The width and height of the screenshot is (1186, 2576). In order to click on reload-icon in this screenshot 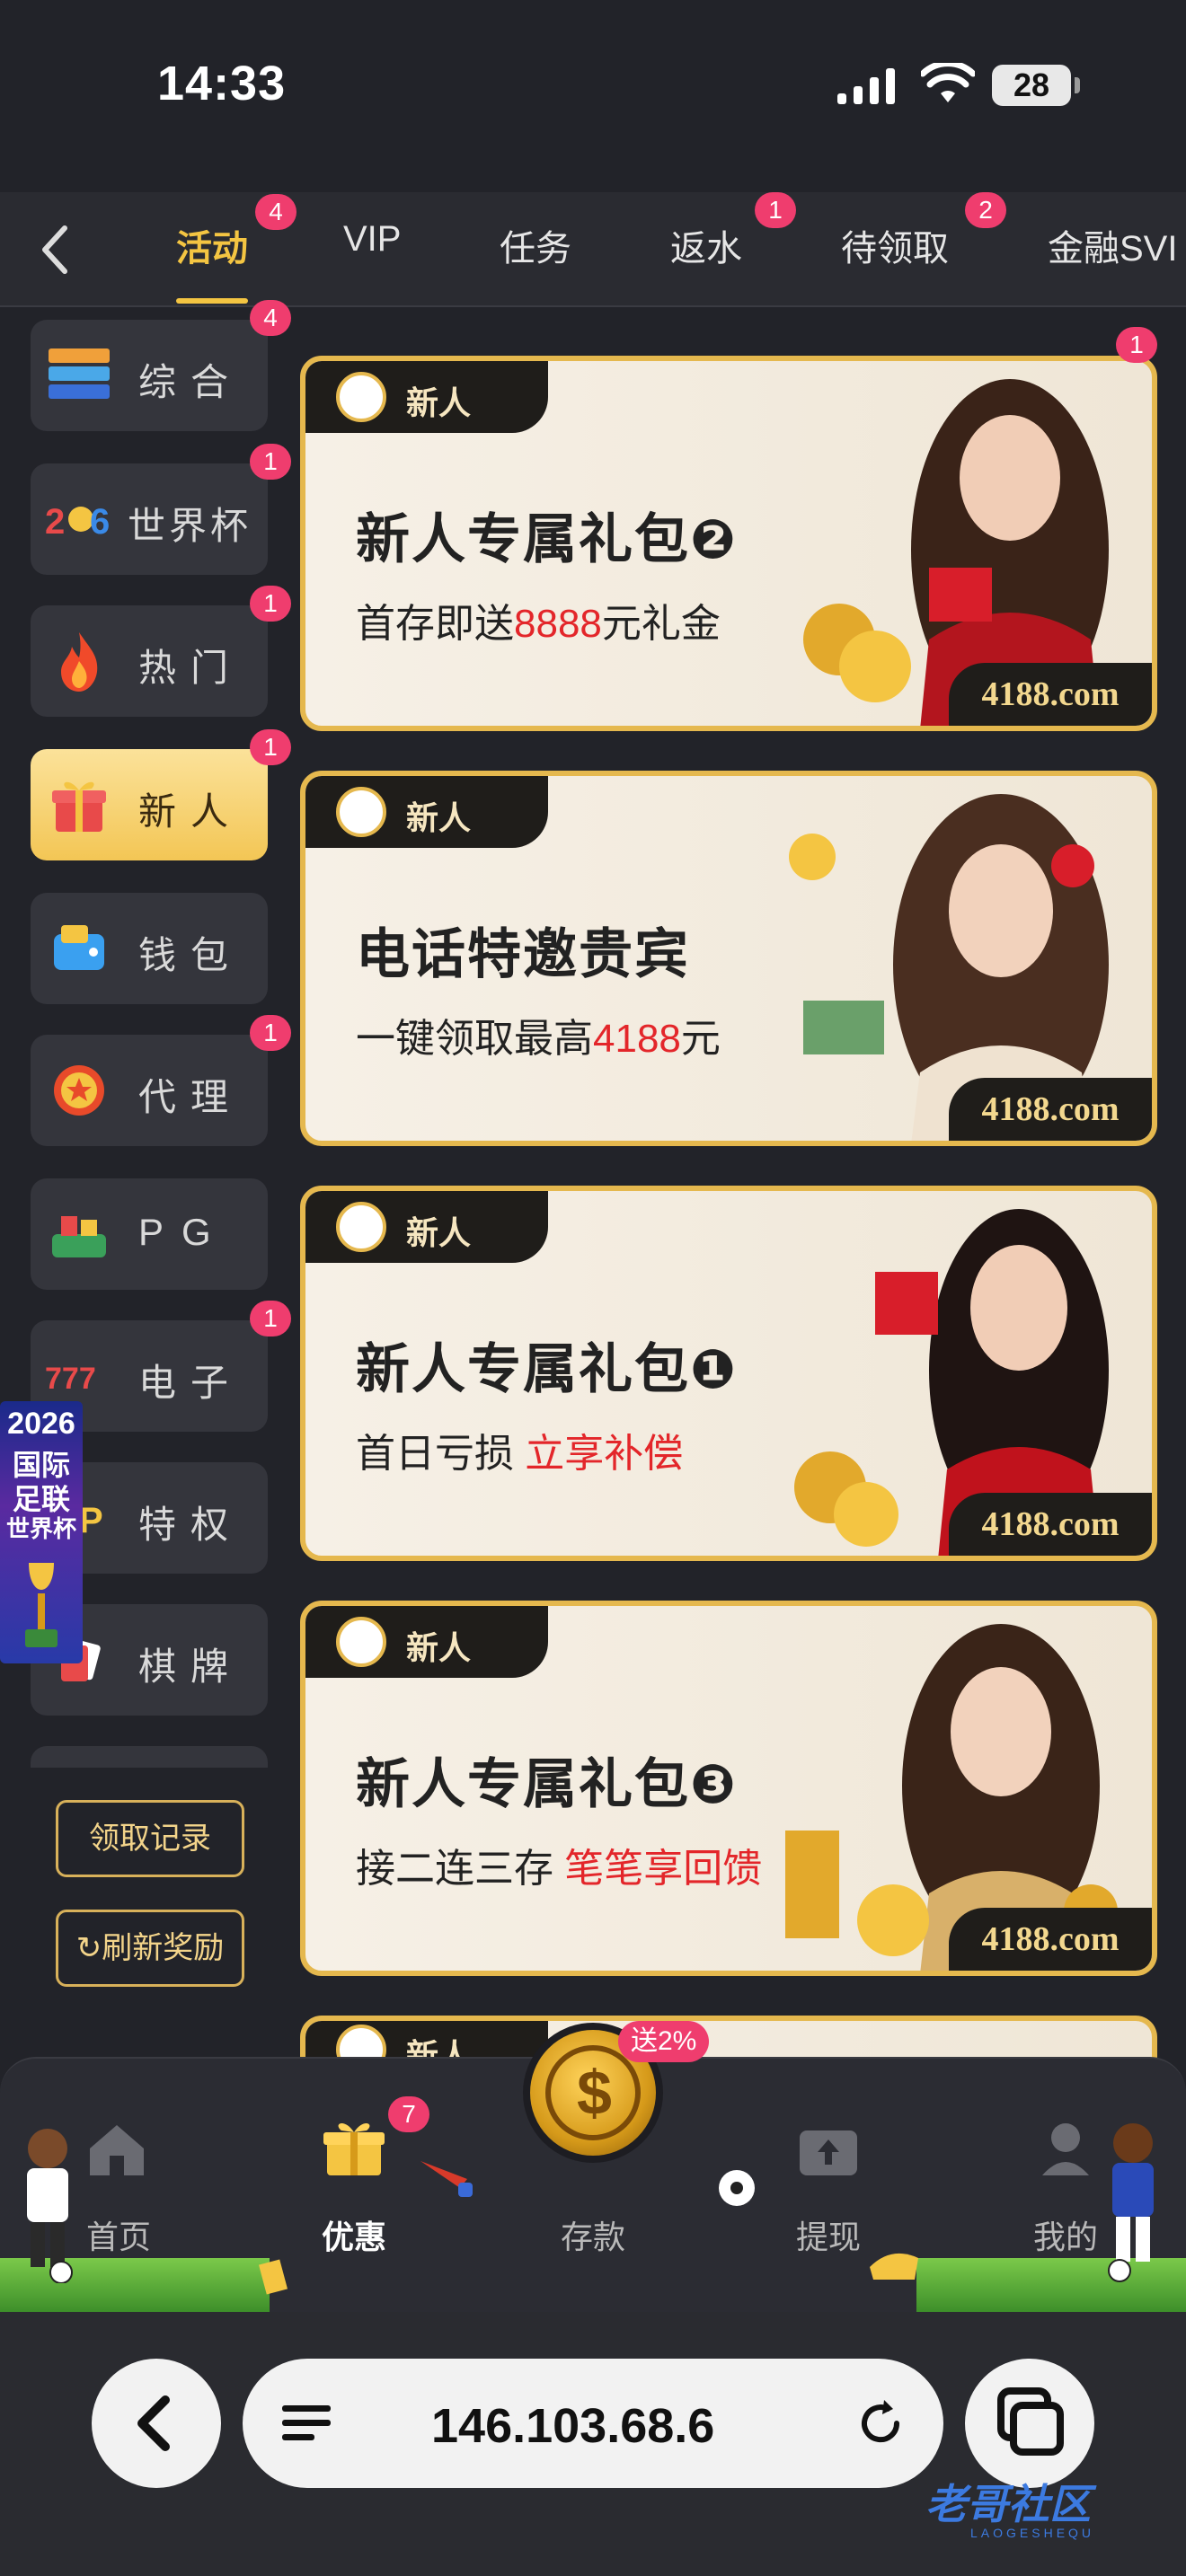, I will do `click(880, 2423)`.